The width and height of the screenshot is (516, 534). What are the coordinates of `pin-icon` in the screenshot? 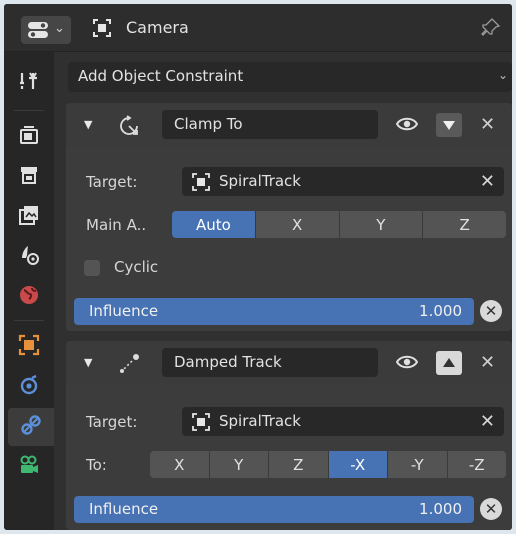 It's located at (491, 29).